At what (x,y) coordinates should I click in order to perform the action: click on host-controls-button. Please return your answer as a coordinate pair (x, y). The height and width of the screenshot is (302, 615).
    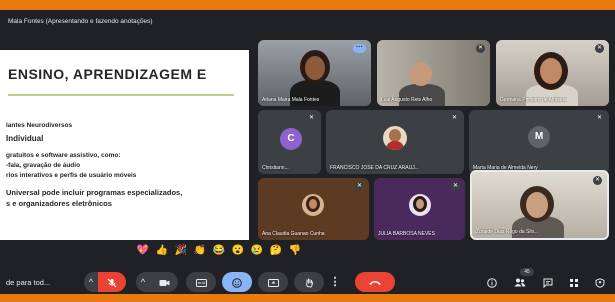
    Looking at the image, I should click on (600, 282).